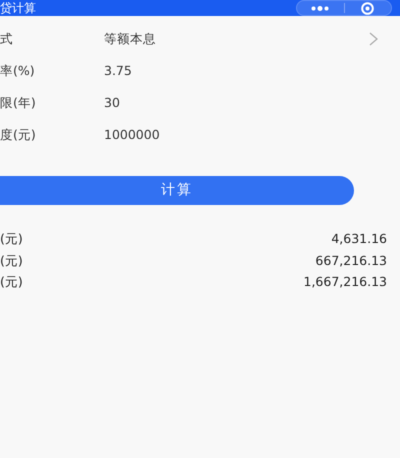 The width and height of the screenshot is (400, 458). I want to click on field-label: 度(元), so click(18, 135).